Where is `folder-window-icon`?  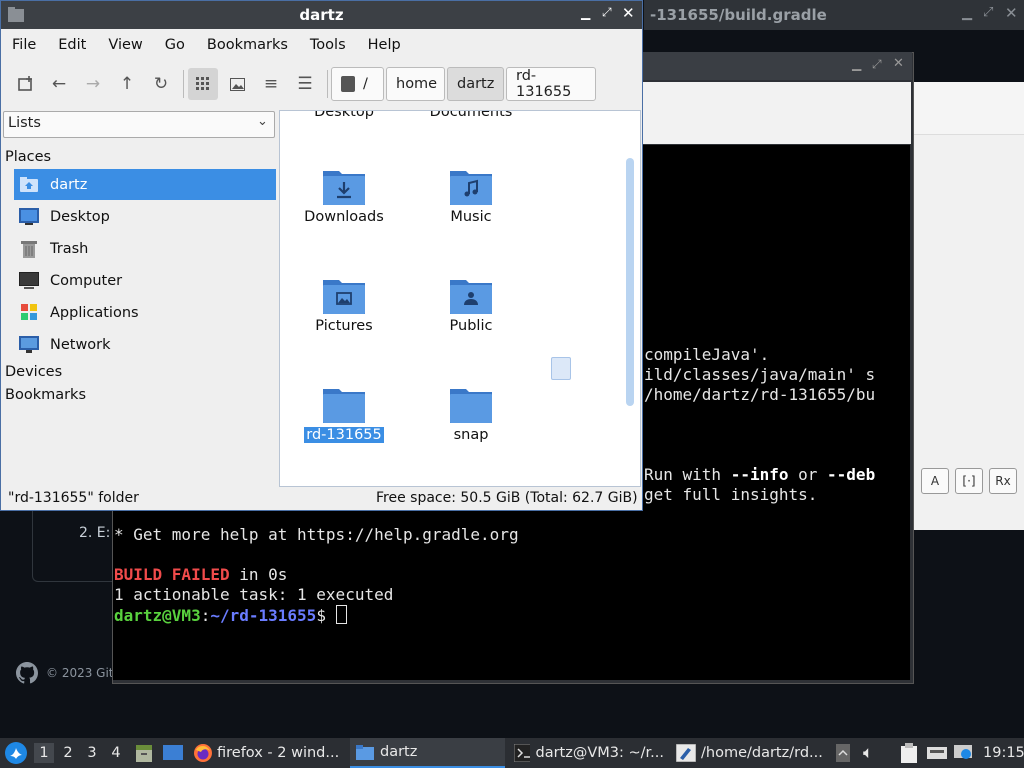 folder-window-icon is located at coordinates (16, 14).